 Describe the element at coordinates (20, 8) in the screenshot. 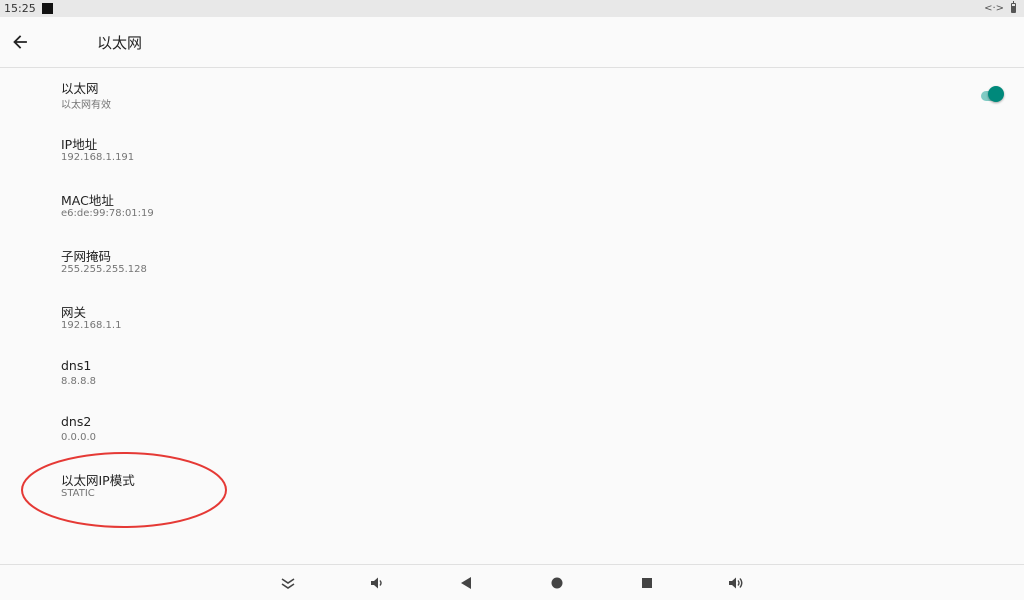

I see `status-time: 15:25` at that location.